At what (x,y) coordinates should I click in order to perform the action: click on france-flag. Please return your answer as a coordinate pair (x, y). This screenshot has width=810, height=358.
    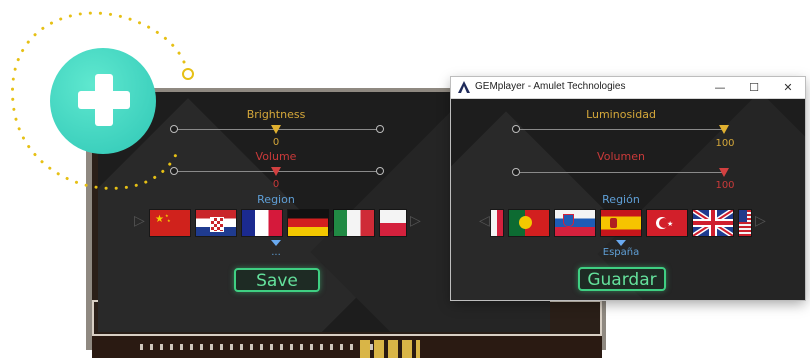
    Looking at the image, I should click on (262, 223).